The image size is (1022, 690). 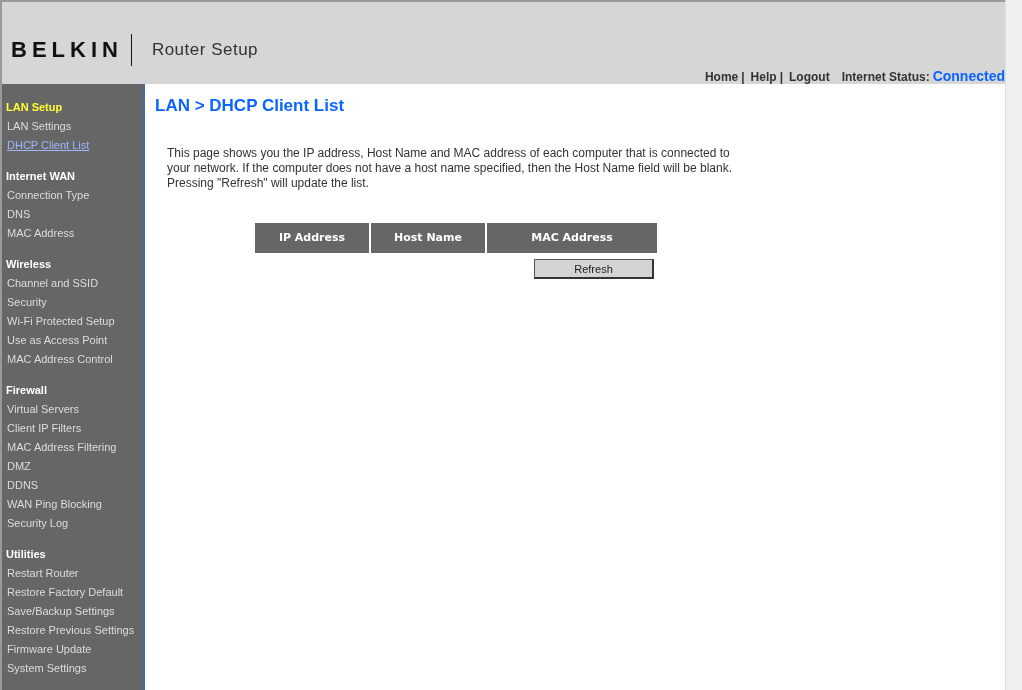 What do you see at coordinates (16, 466) in the screenshot?
I see `sidebar-item: DMZ` at bounding box center [16, 466].